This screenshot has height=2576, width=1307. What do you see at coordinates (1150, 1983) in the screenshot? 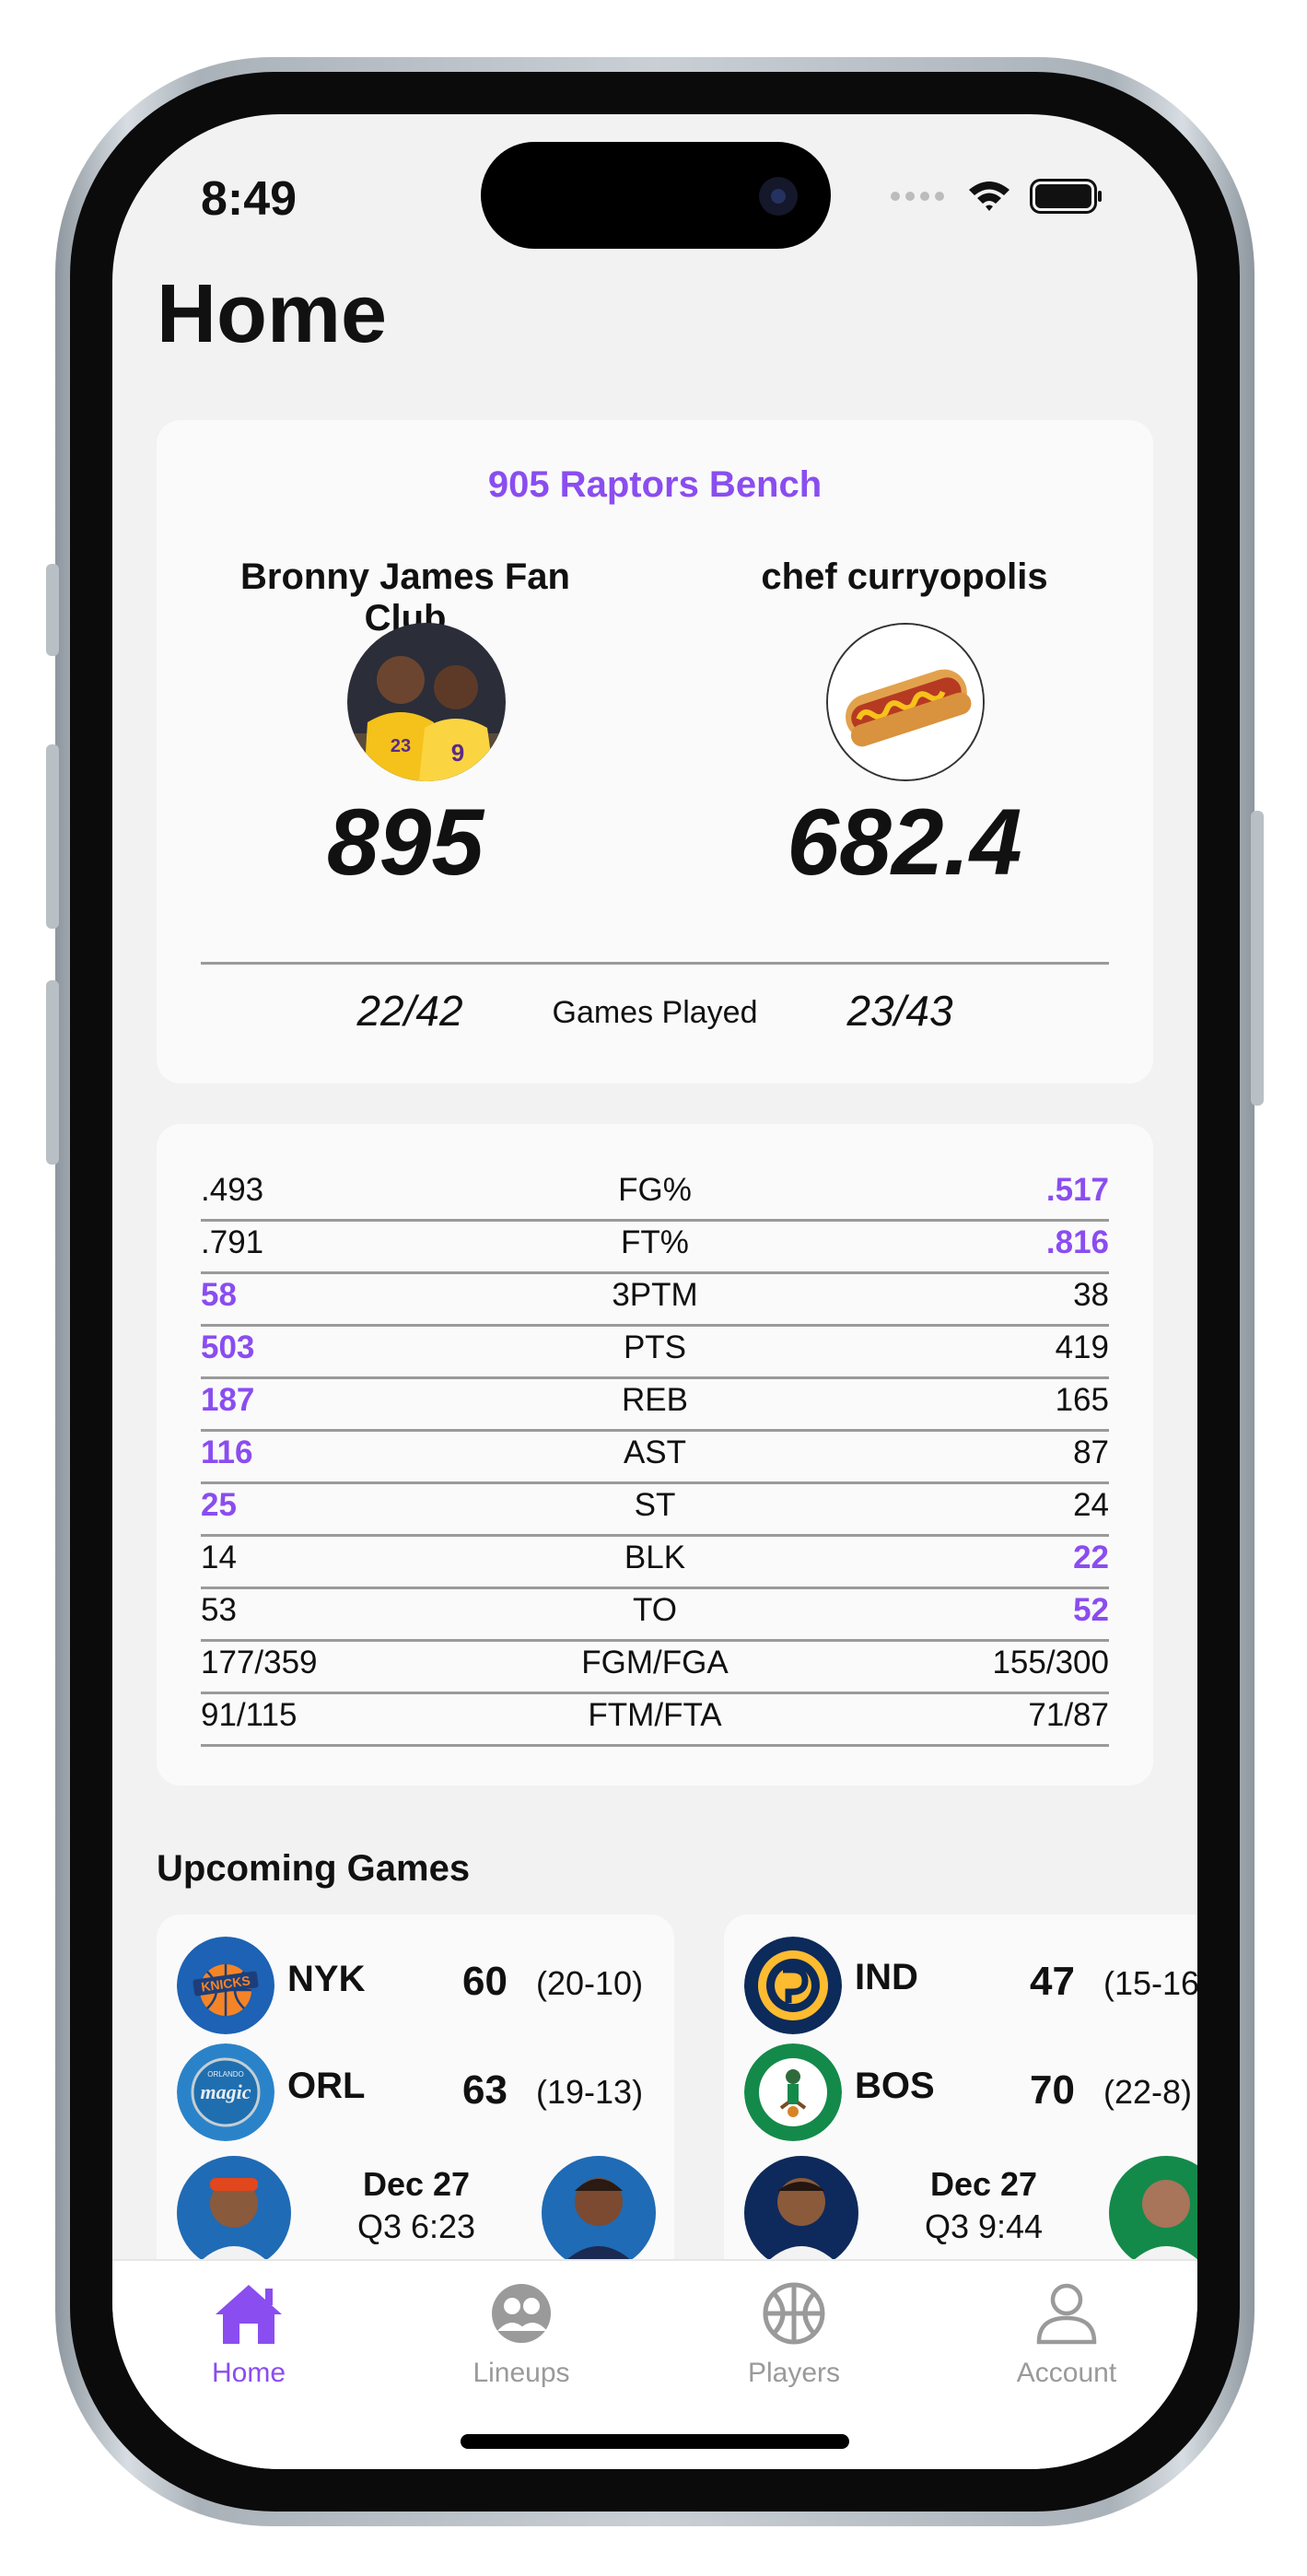
I see `team-record: (15-16)` at bounding box center [1150, 1983].